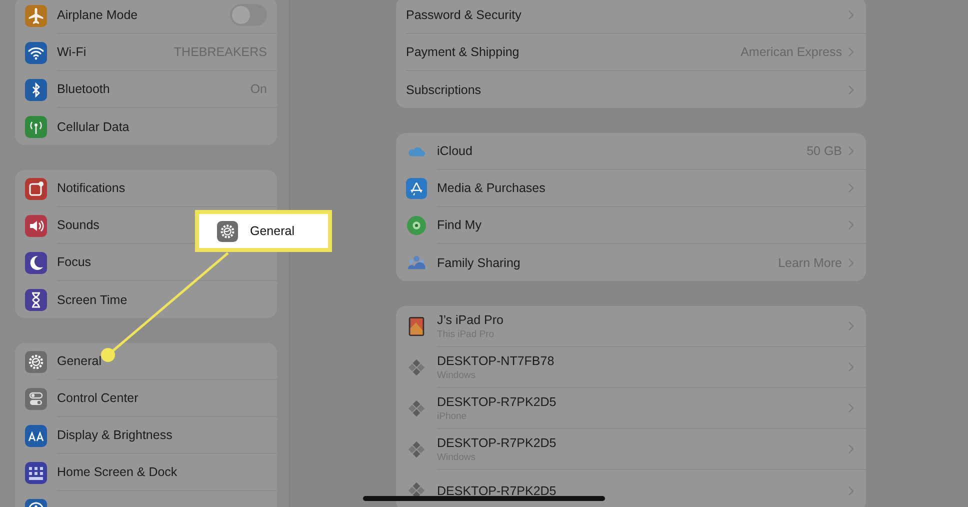 This screenshot has height=507, width=968. I want to click on sidebar-item-label: Bluetooth, so click(83, 89).